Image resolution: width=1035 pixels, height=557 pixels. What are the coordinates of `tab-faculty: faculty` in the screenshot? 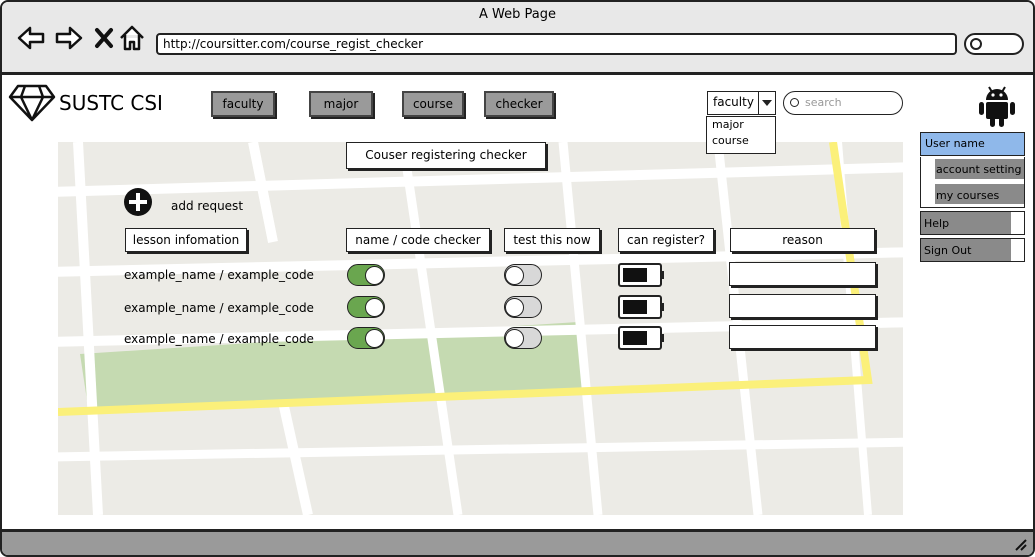 It's located at (243, 104).